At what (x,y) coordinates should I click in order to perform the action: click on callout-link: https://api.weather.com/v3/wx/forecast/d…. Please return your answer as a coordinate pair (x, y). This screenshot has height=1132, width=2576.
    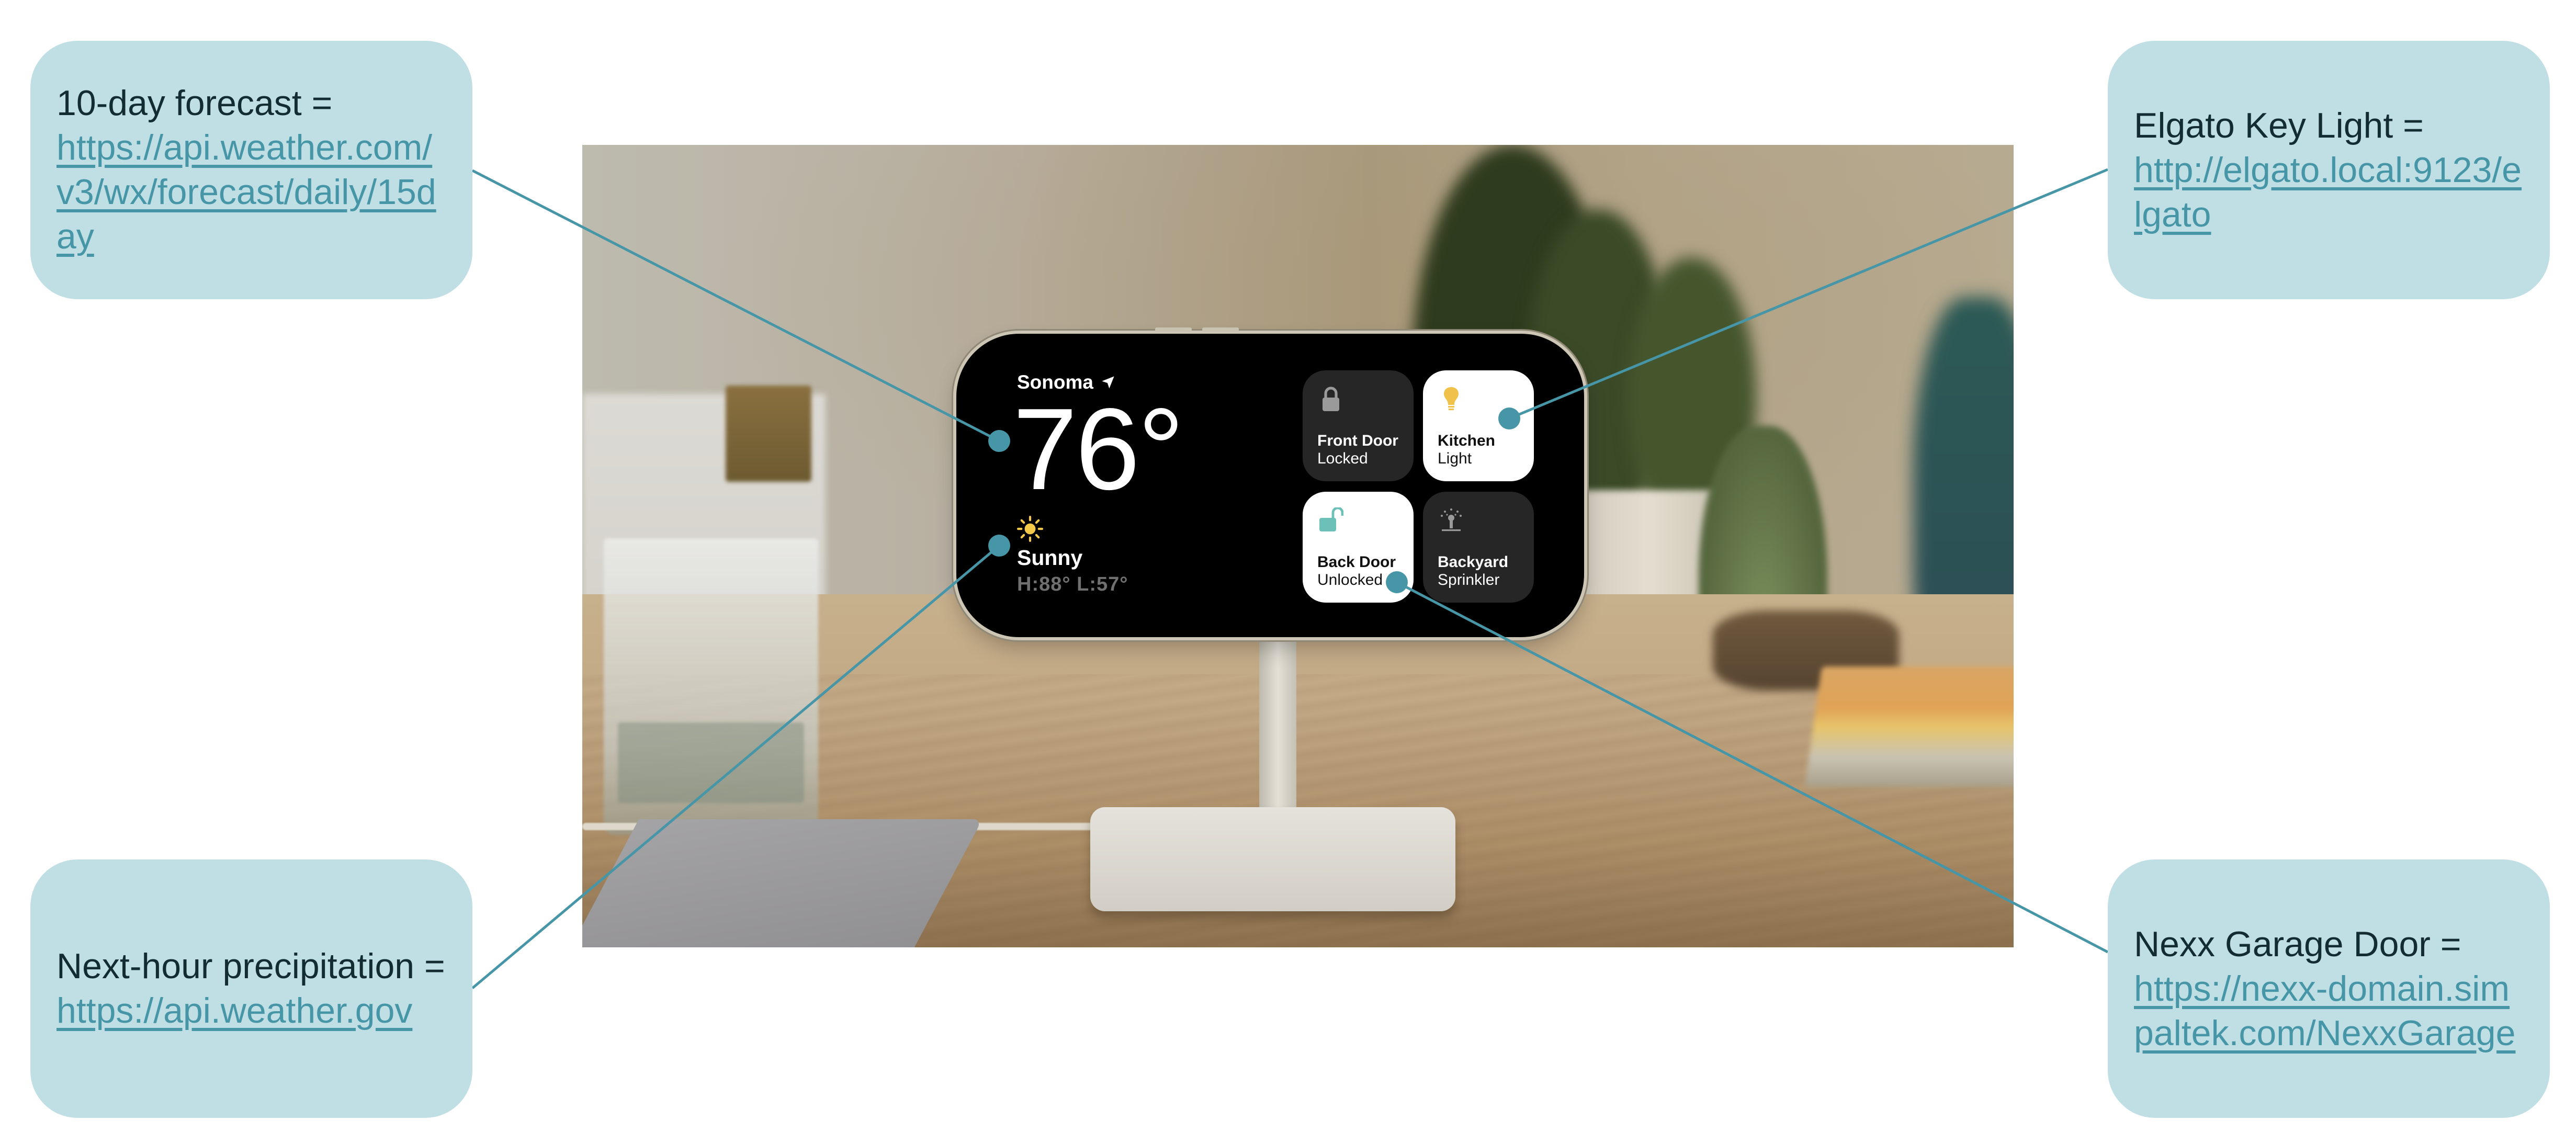
    Looking at the image, I should click on (253, 192).